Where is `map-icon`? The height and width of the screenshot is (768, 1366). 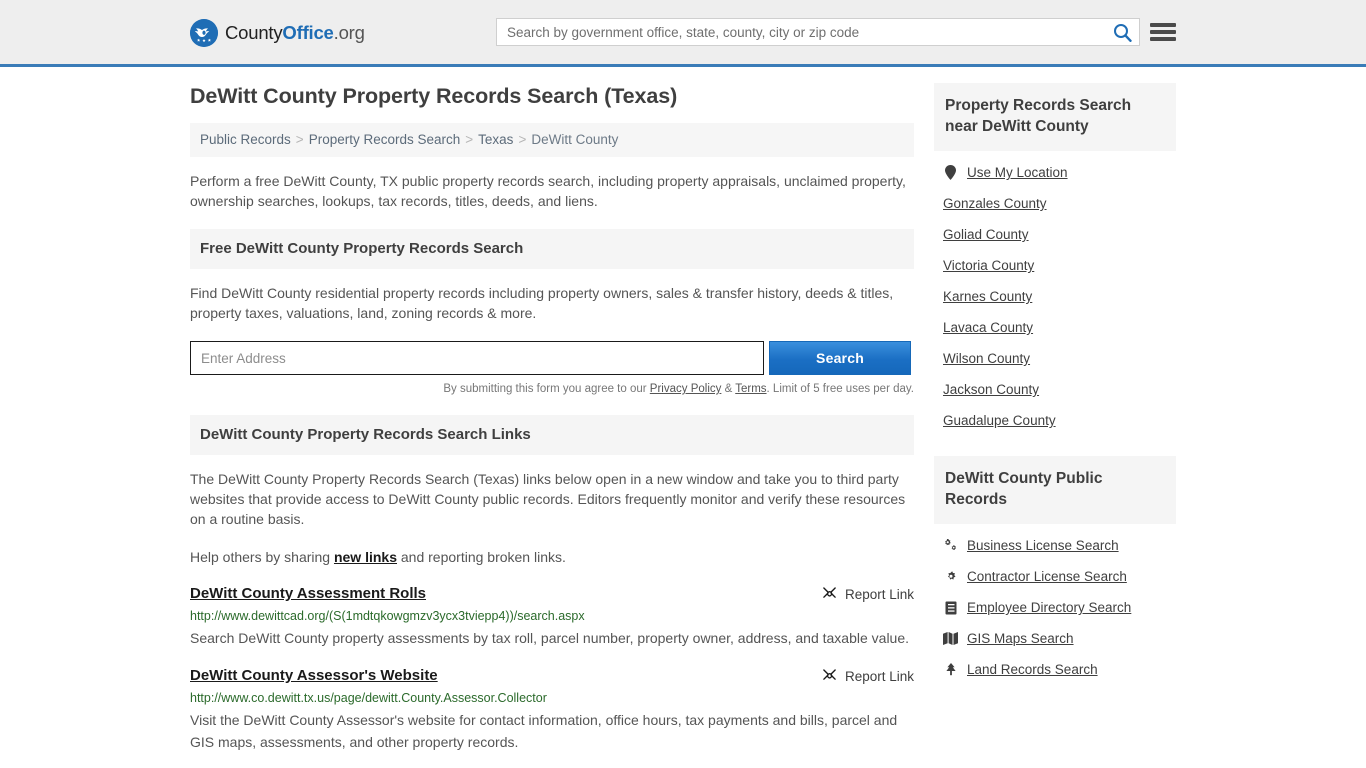
map-icon is located at coordinates (950, 638).